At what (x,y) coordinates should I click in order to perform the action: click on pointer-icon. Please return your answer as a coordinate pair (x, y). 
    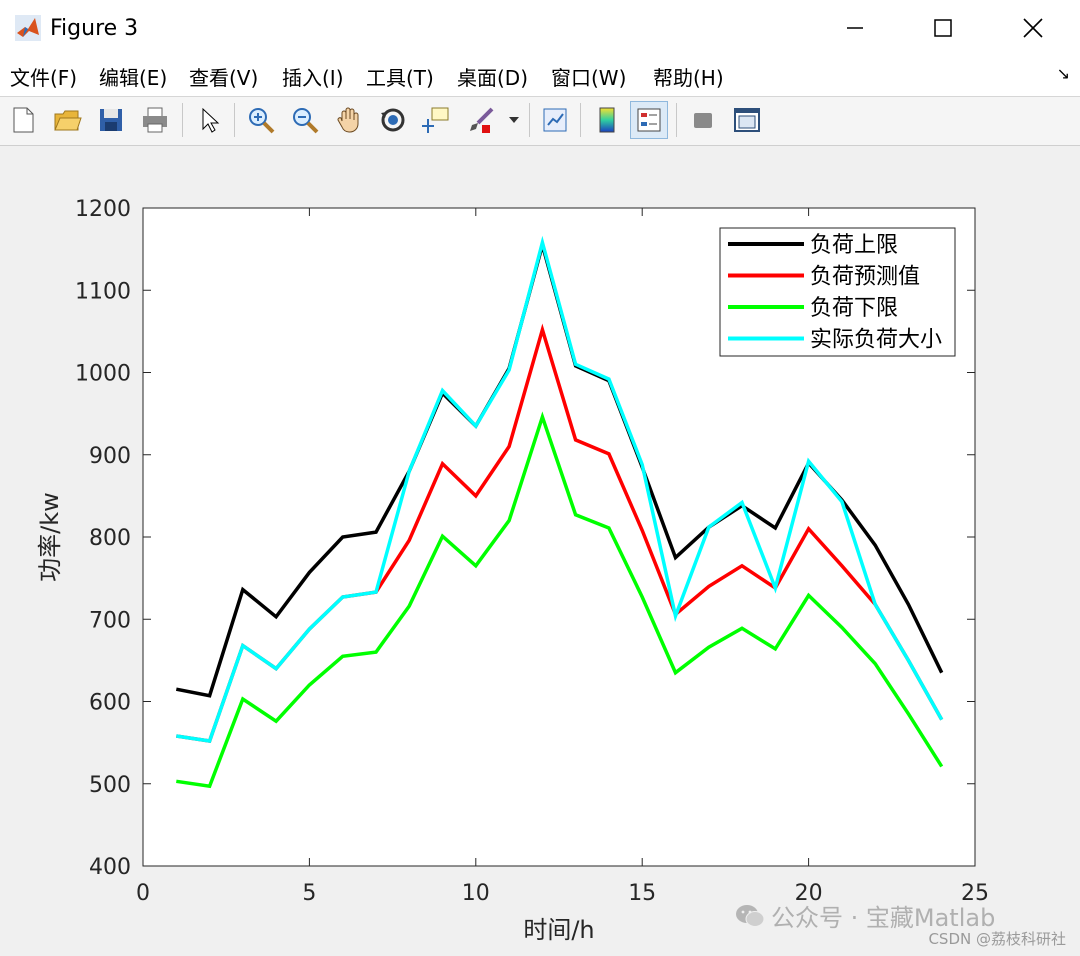
    Looking at the image, I should click on (211, 120).